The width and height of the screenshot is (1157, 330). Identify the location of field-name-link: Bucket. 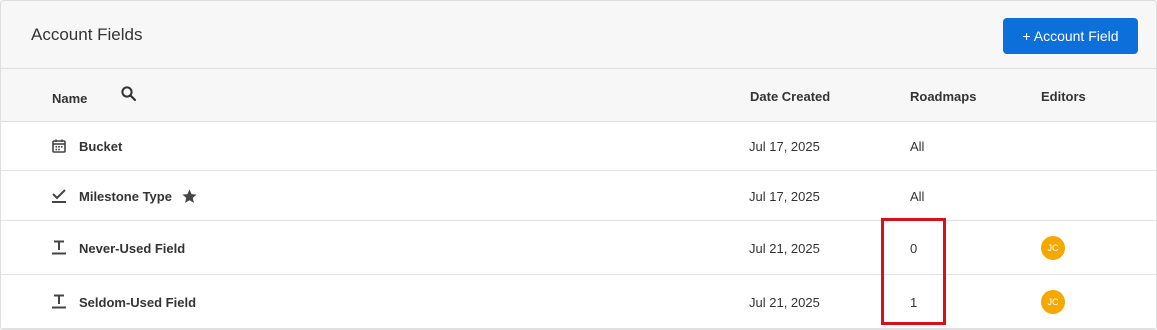
(100, 146).